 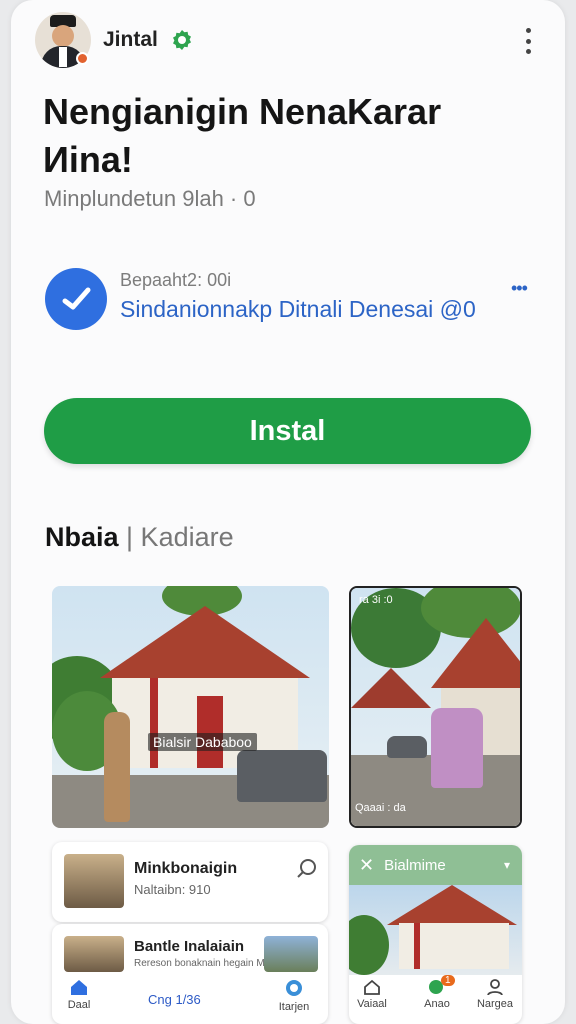 What do you see at coordinates (519, 288) in the screenshot?
I see `info-more-icon: •••` at bounding box center [519, 288].